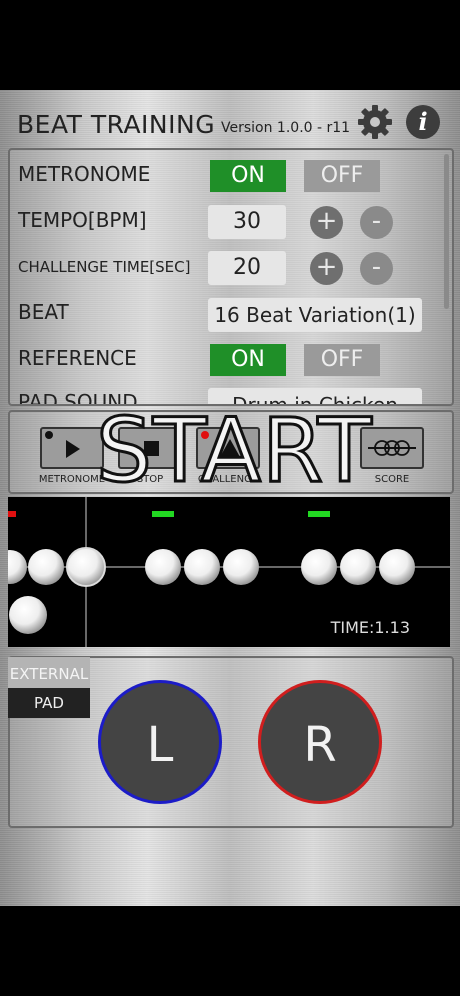 The height and width of the screenshot is (996, 460). What do you see at coordinates (326, 222) in the screenshot?
I see `tempo-plus-button: +` at bounding box center [326, 222].